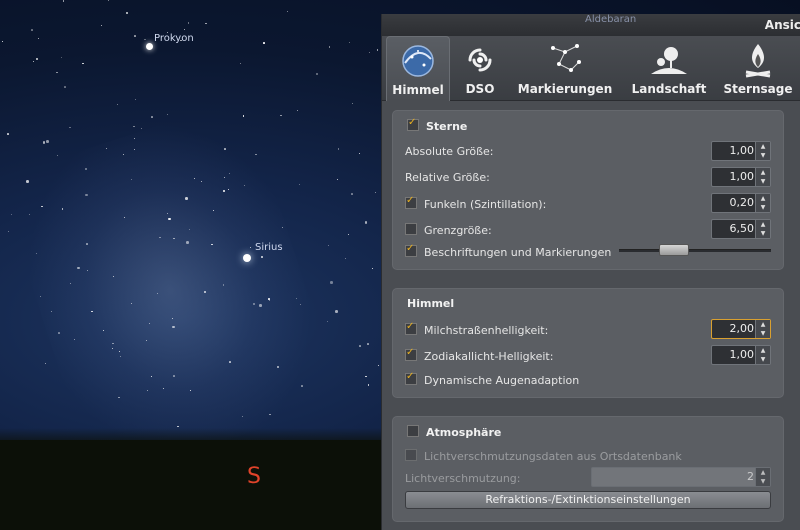 This screenshot has height=530, width=800. What do you see at coordinates (411, 455) in the screenshot?
I see `lichtdaten-checkbox` at bounding box center [411, 455].